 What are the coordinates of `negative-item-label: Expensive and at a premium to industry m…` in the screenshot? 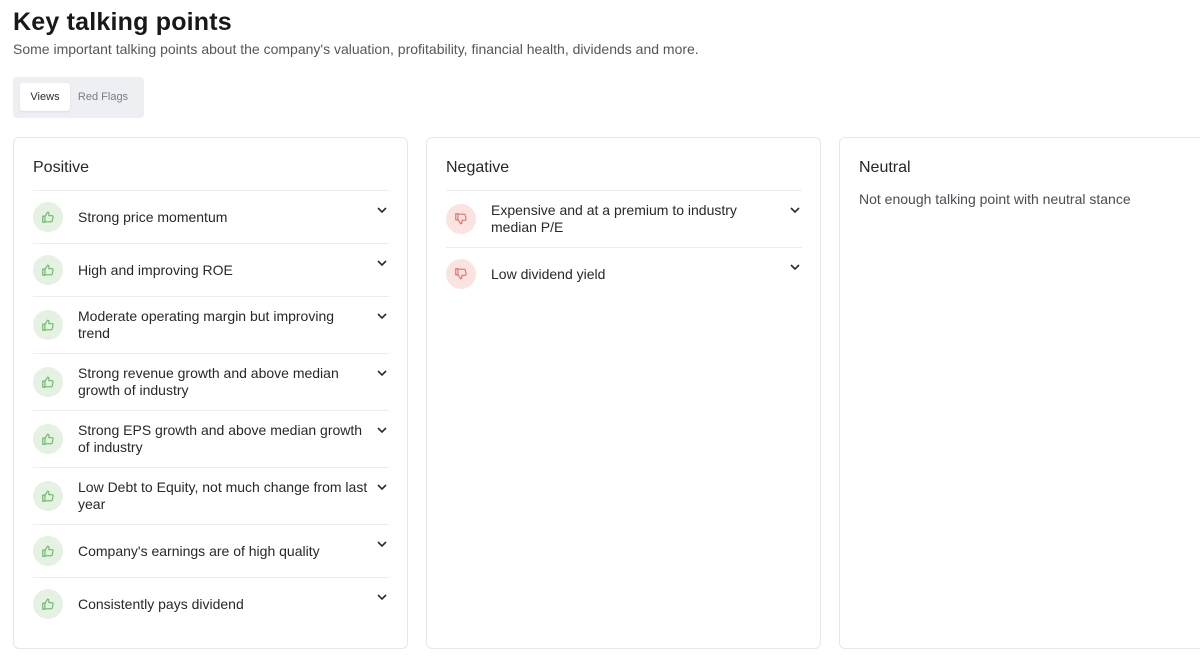 It's located at (614, 218).